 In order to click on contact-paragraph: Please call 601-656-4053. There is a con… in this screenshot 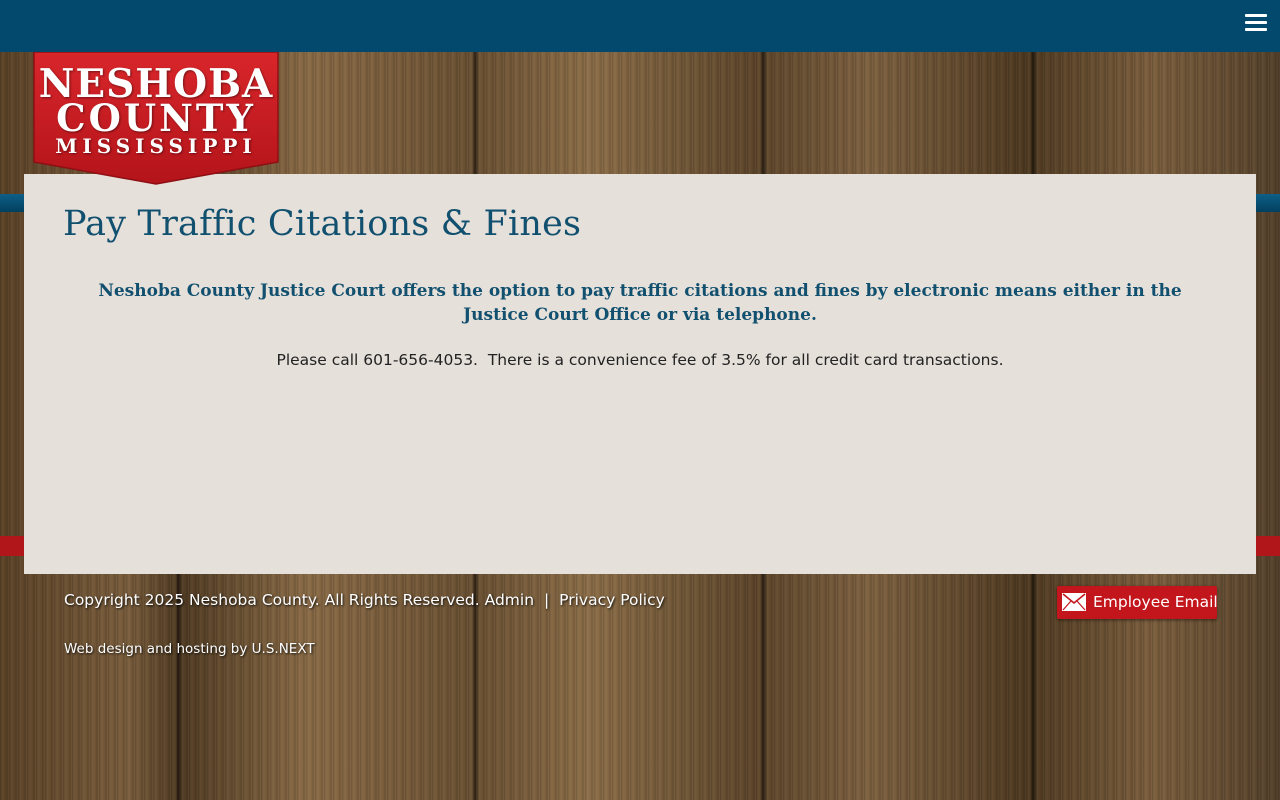, I will do `click(640, 360)`.